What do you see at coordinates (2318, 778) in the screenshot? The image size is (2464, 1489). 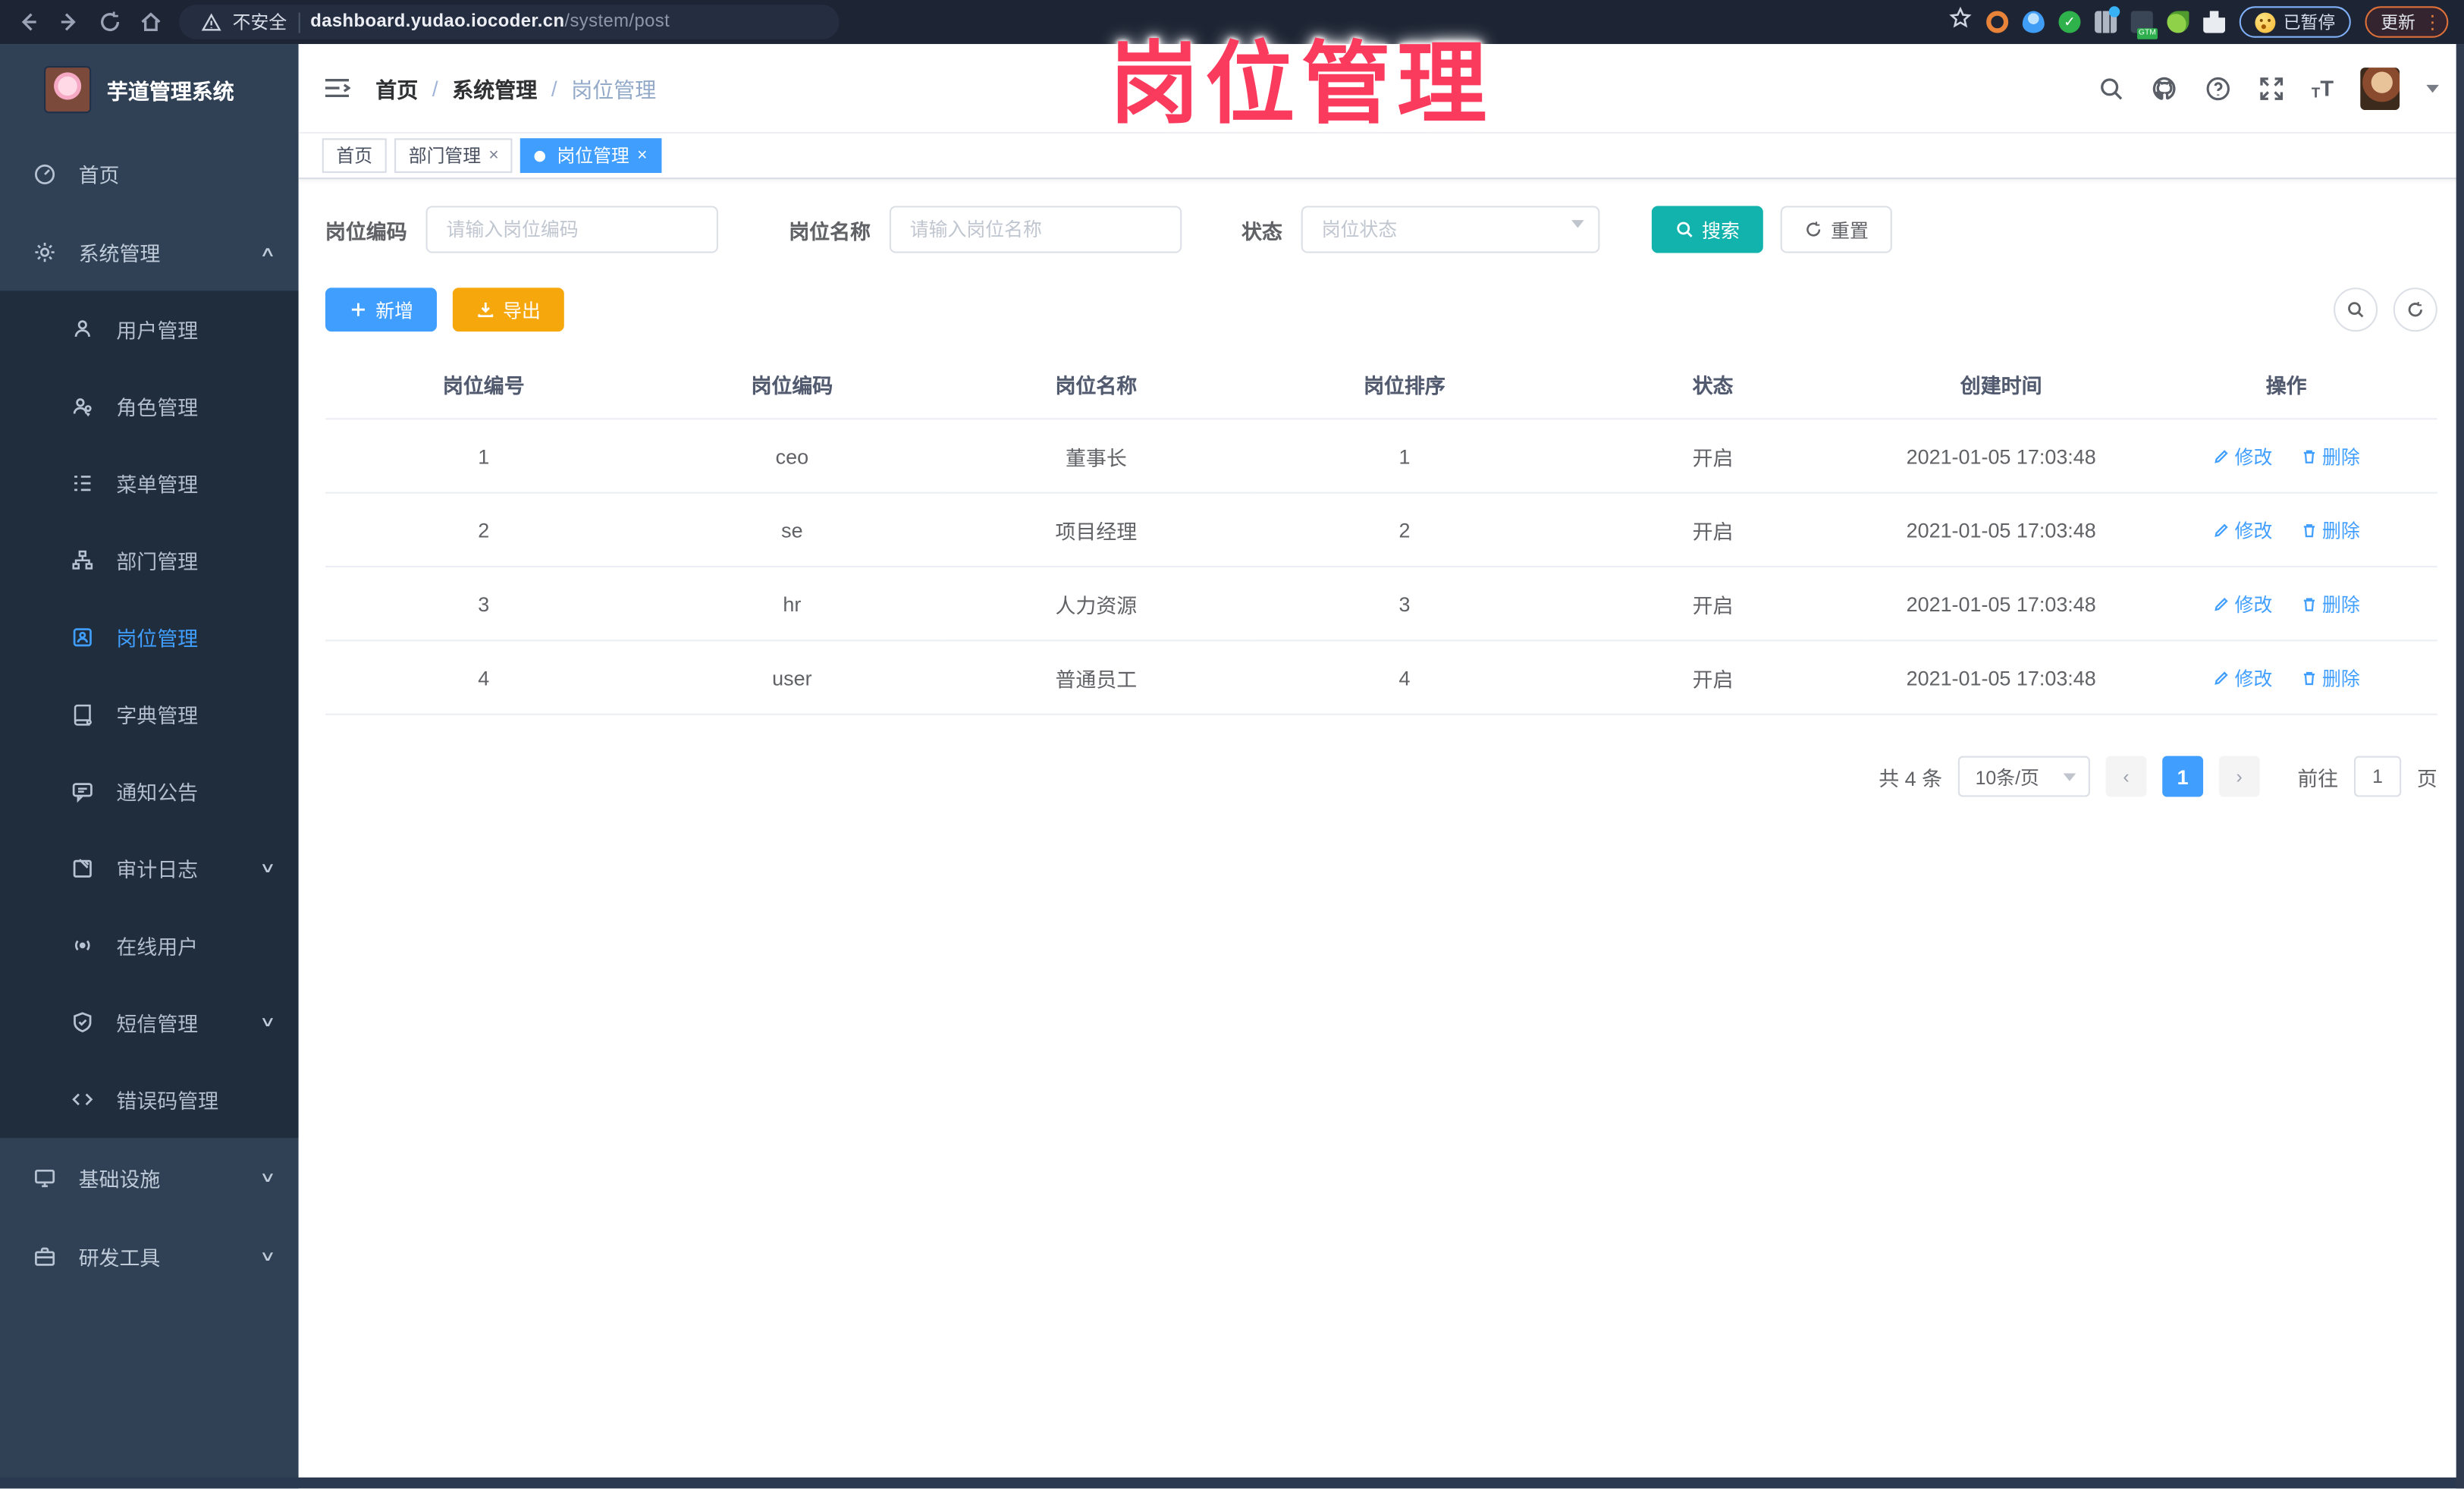 I see `goto-label: 前往` at bounding box center [2318, 778].